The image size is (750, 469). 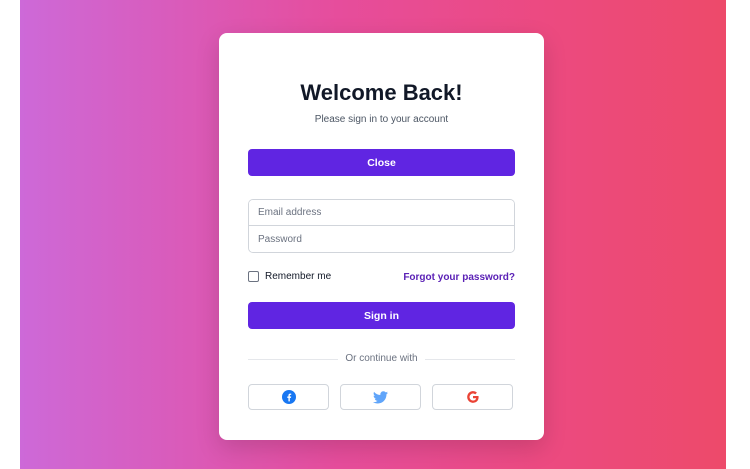 I want to click on remember-me-checkbox, so click(x=253, y=276).